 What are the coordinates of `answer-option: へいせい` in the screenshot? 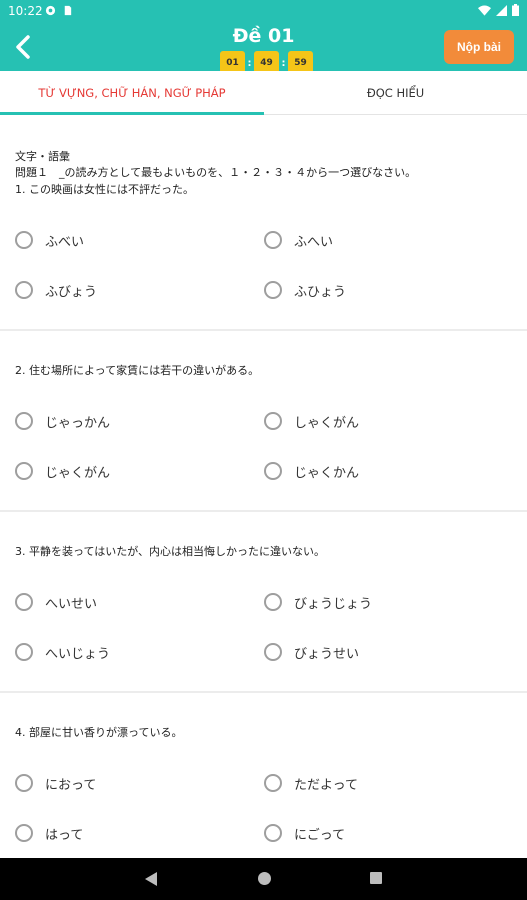 It's located at (56, 602).